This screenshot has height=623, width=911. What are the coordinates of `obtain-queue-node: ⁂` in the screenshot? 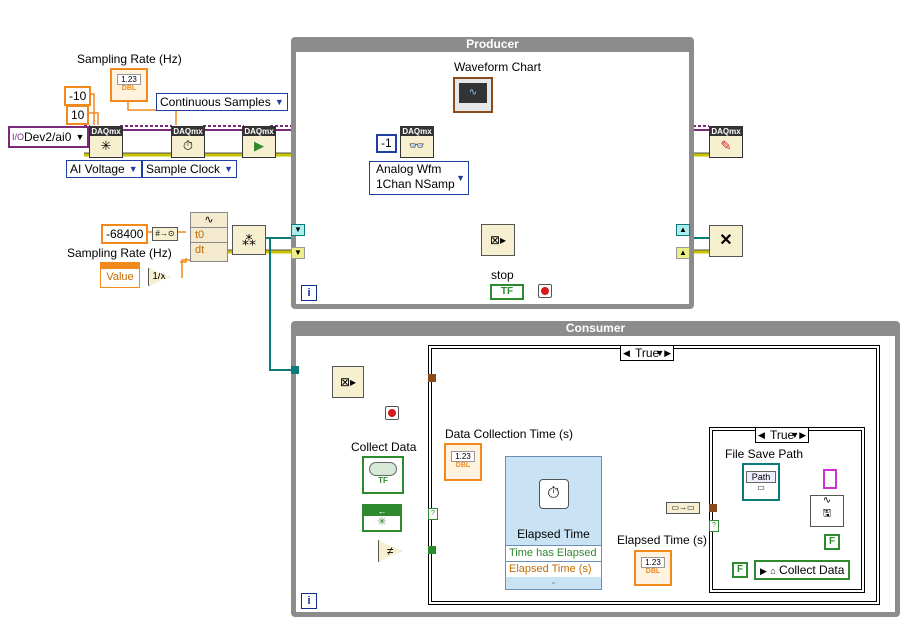 It's located at (249, 240).